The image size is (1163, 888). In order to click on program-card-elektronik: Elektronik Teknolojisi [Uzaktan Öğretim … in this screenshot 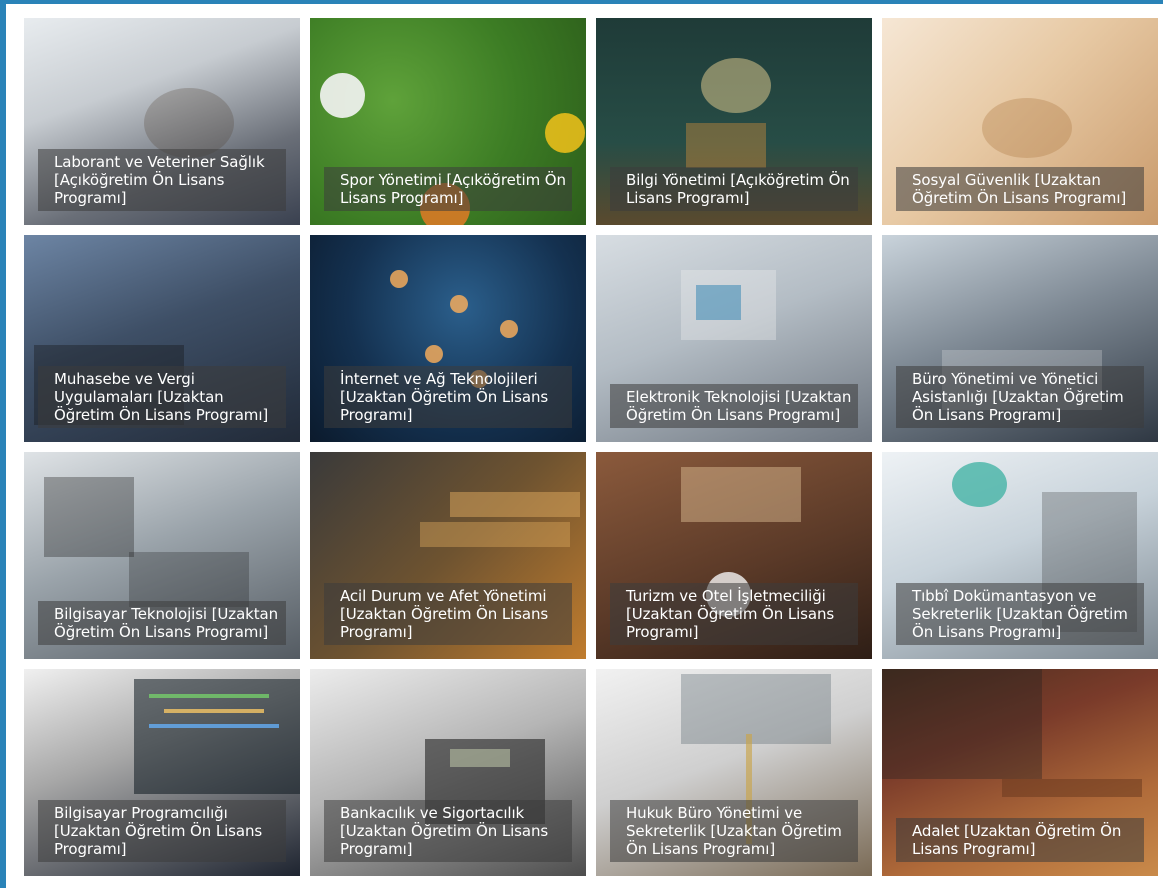, I will do `click(734, 338)`.